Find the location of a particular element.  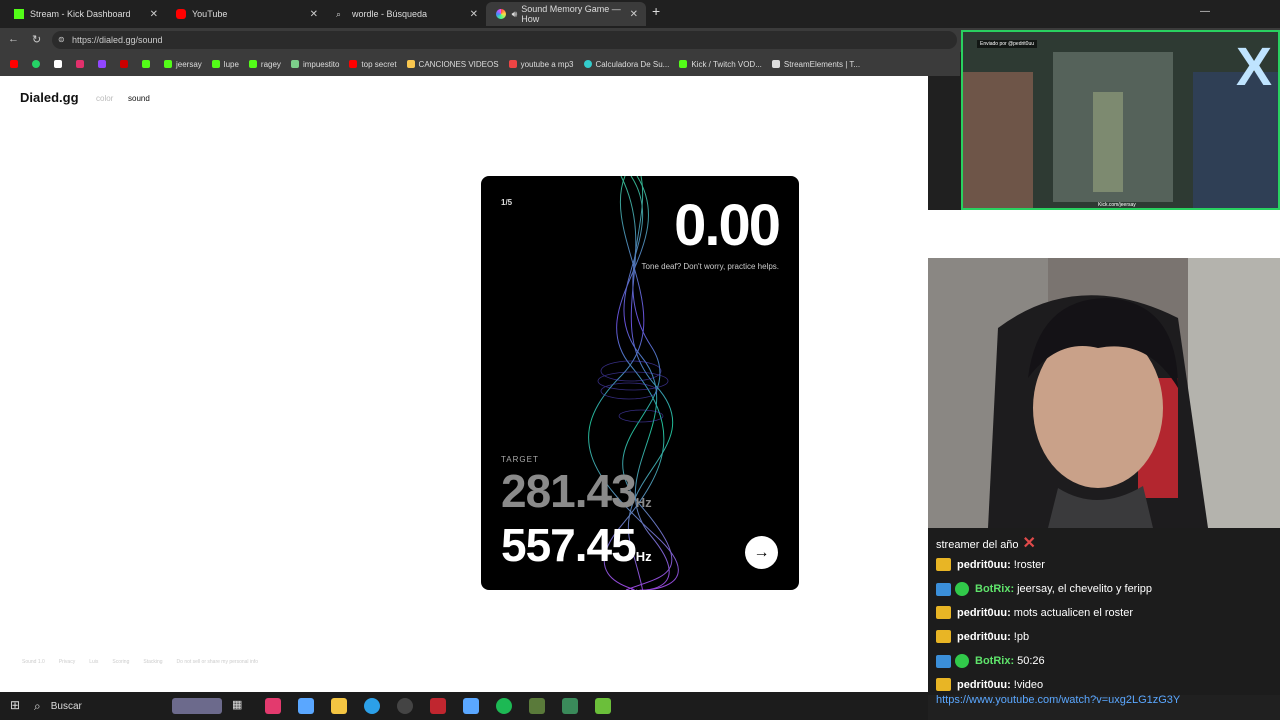

app-icon is located at coordinates (306, 706).